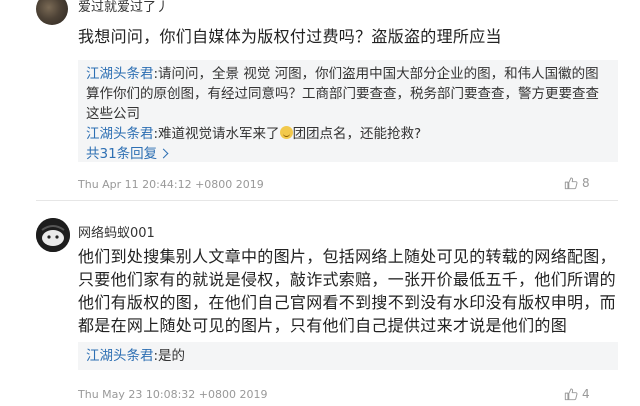  I want to click on reply-box: 江湖头条君:是的, so click(348, 356).